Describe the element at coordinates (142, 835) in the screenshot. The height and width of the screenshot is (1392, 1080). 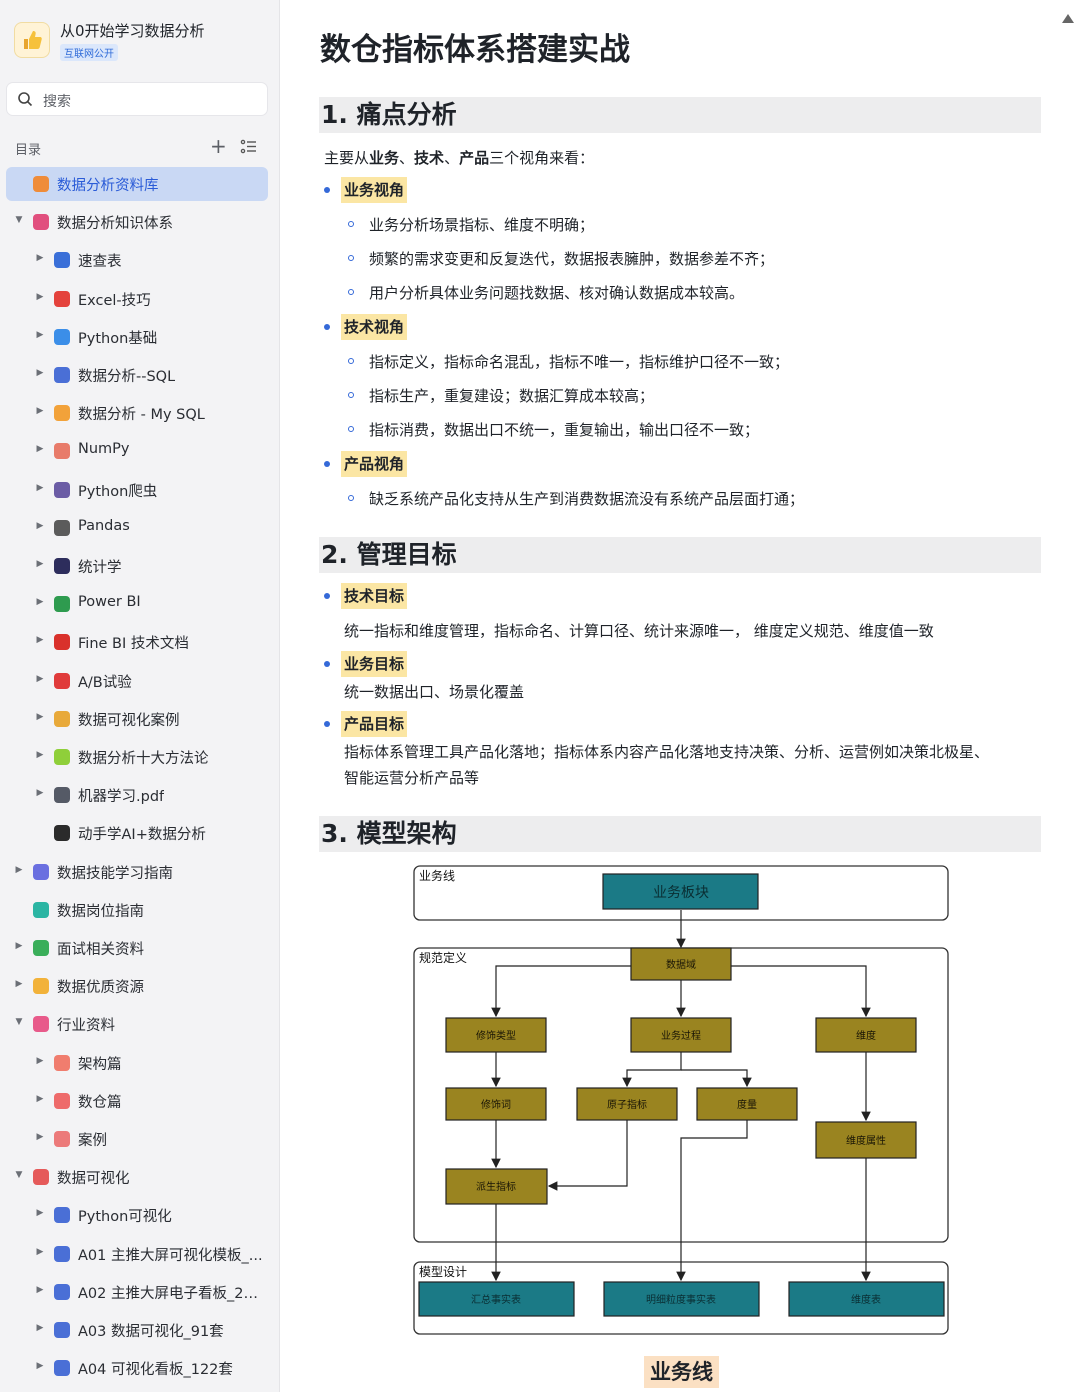
I see `sidebar-item-label: 动手学AI+数据分析` at that location.